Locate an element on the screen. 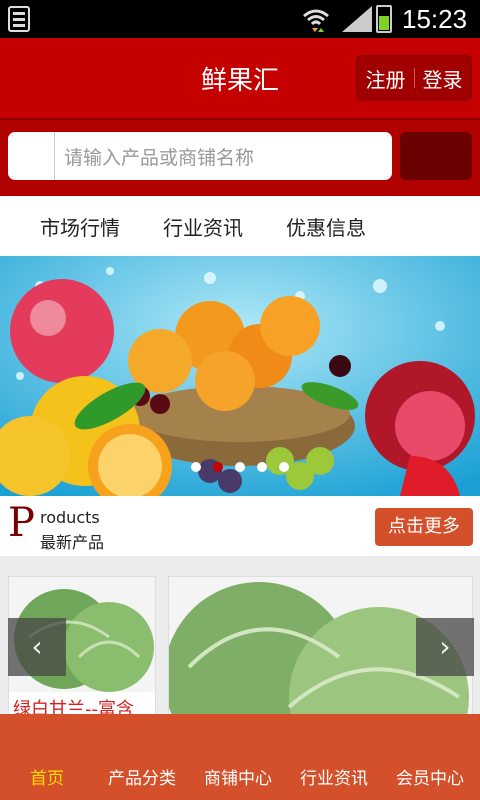 The height and width of the screenshot is (800, 480). auth-divider is located at coordinates (414, 78).